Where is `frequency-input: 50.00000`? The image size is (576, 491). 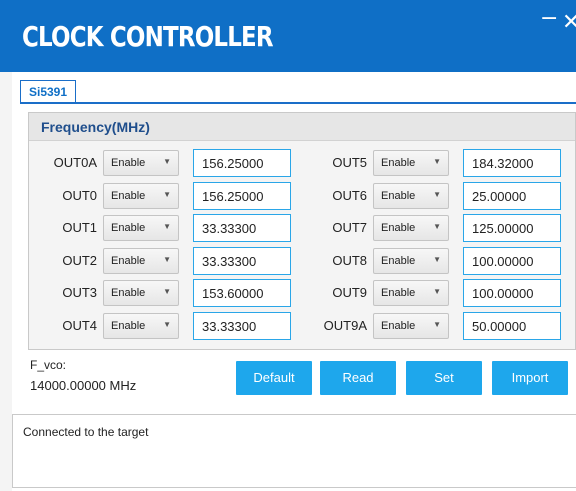
frequency-input: 50.00000 is located at coordinates (512, 325).